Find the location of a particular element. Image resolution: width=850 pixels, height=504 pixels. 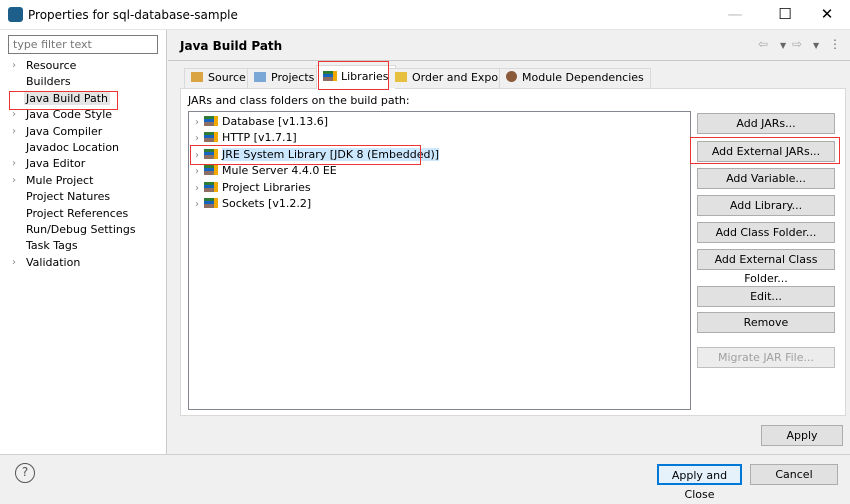

sidebar-item: › Mule Project is located at coordinates (53, 181).